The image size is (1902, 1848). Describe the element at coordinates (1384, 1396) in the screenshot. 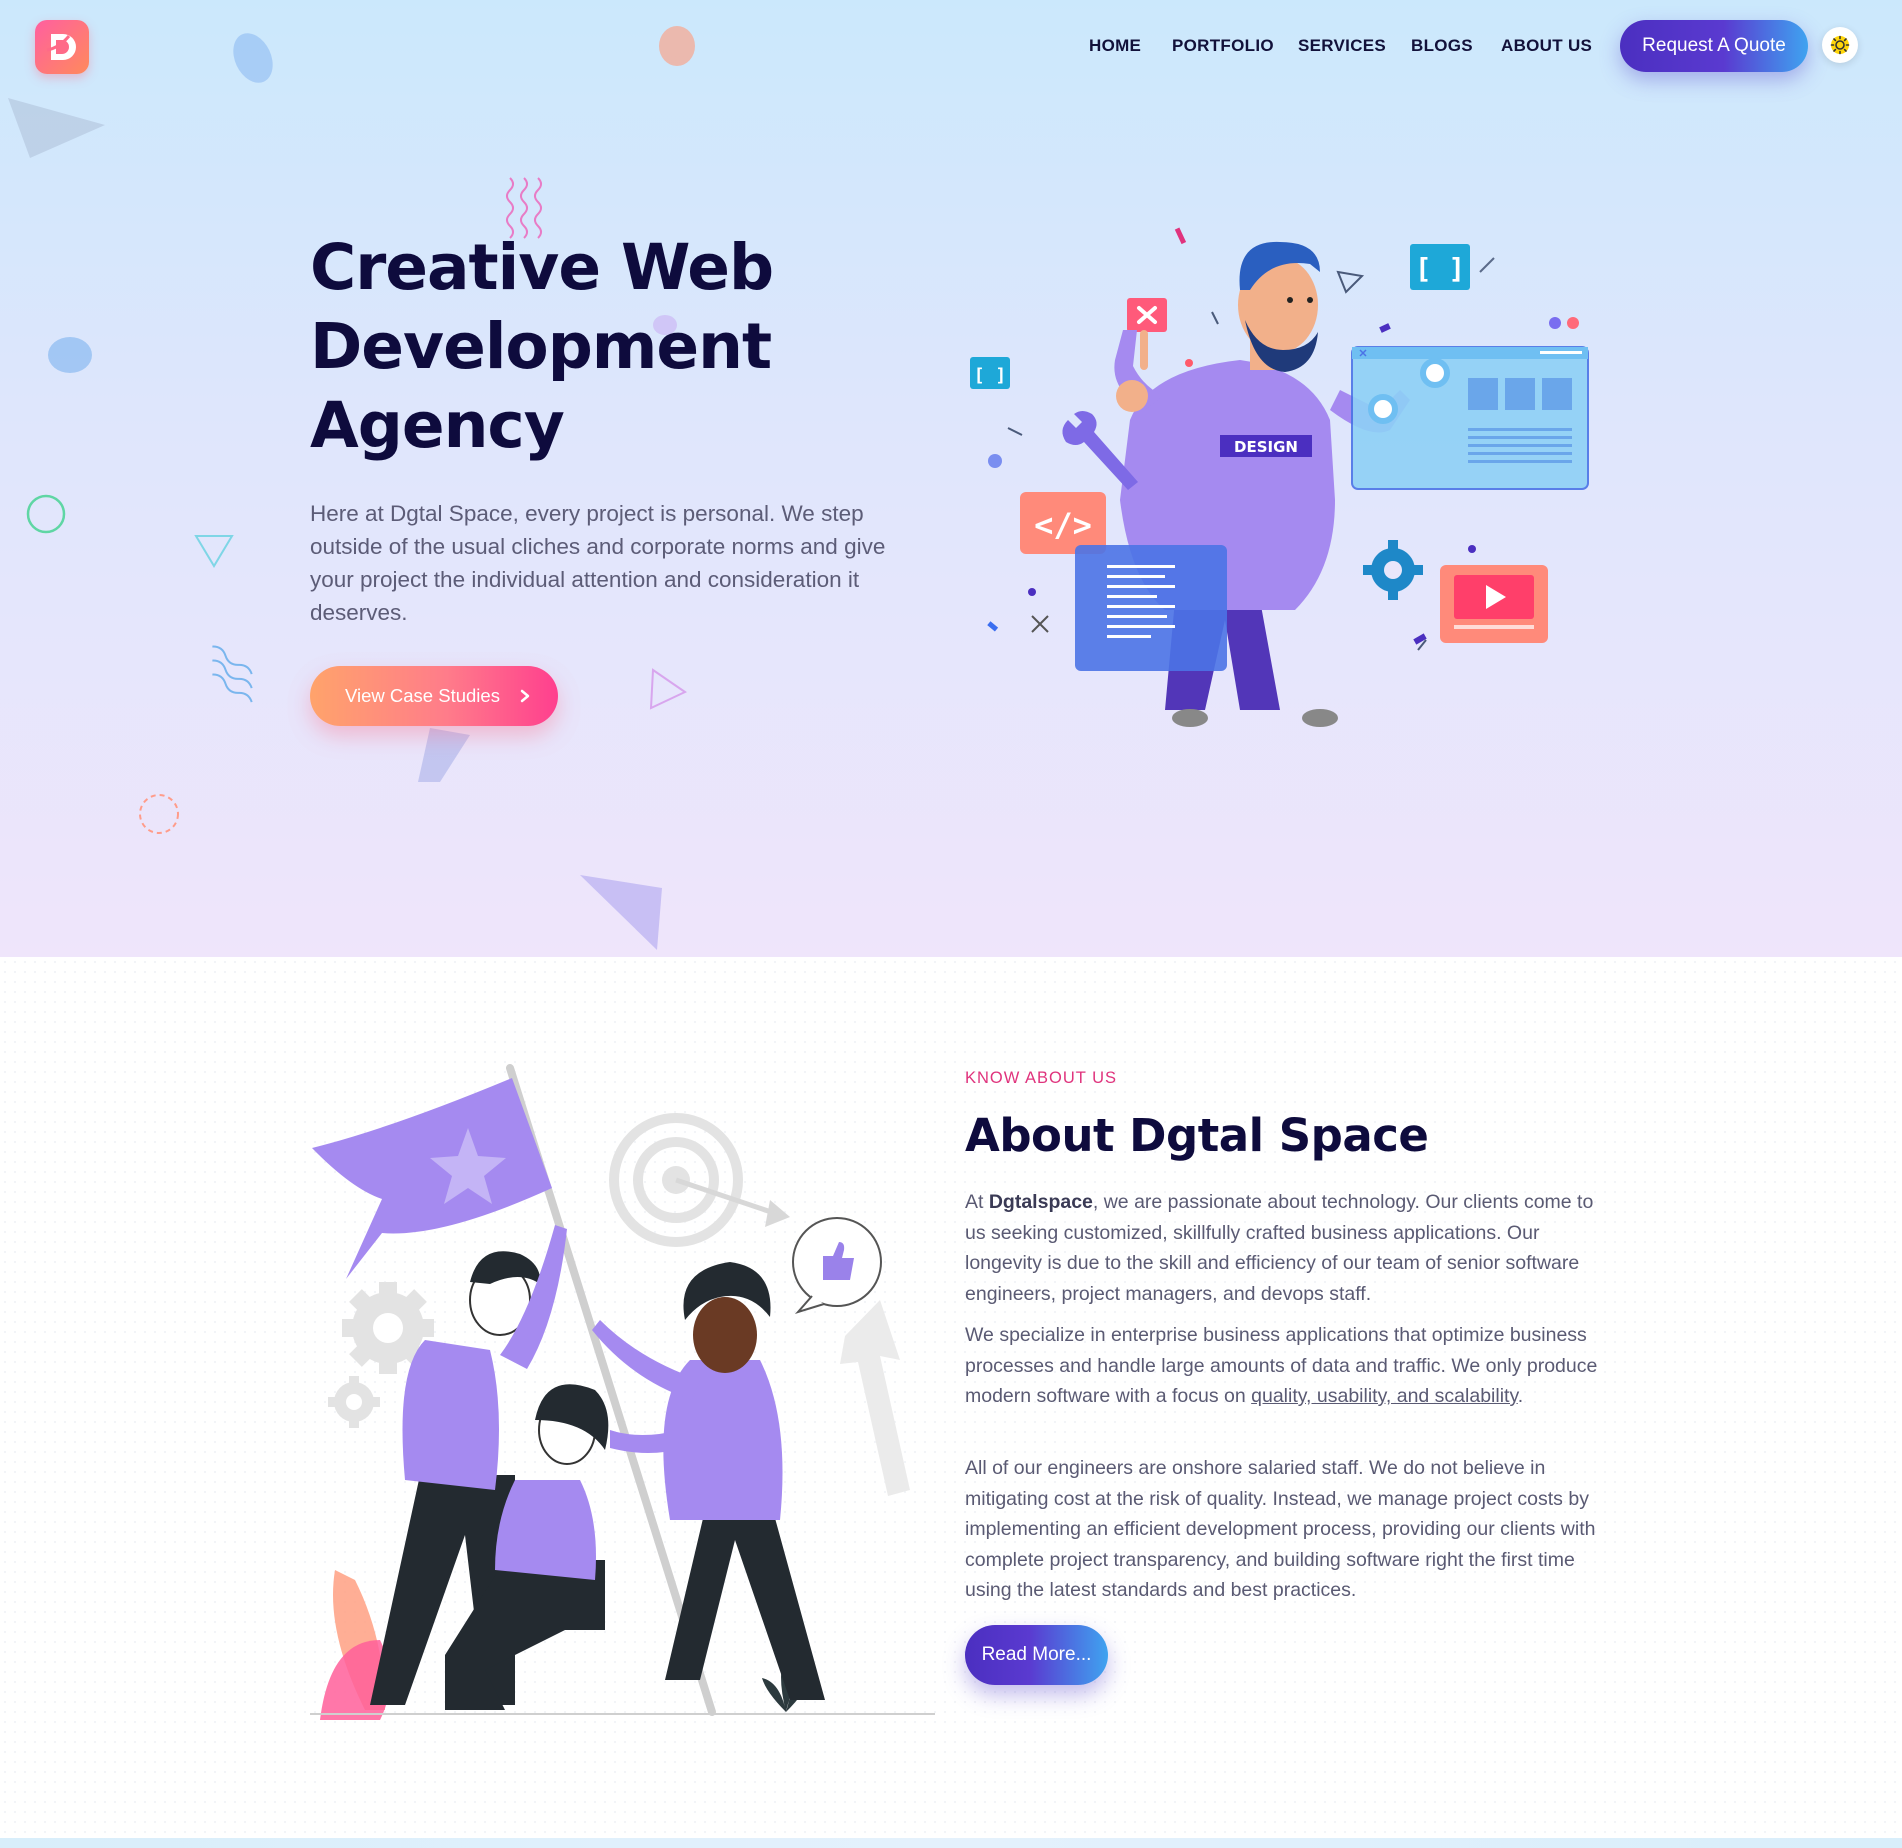

I see `quality-usability-link: quality, usability, and scalability` at that location.